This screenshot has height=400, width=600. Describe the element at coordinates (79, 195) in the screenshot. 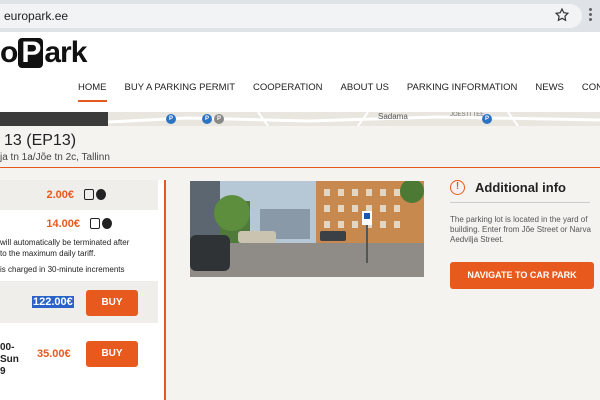

I see `price-row: 2.00€` at that location.